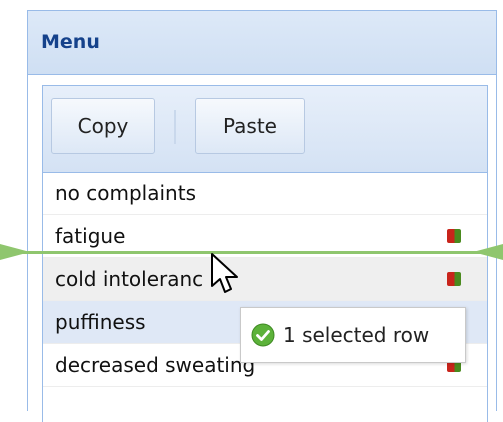 This screenshot has height=422, width=503. What do you see at coordinates (224, 273) in the screenshot?
I see `mouse-pointer-icon` at bounding box center [224, 273].